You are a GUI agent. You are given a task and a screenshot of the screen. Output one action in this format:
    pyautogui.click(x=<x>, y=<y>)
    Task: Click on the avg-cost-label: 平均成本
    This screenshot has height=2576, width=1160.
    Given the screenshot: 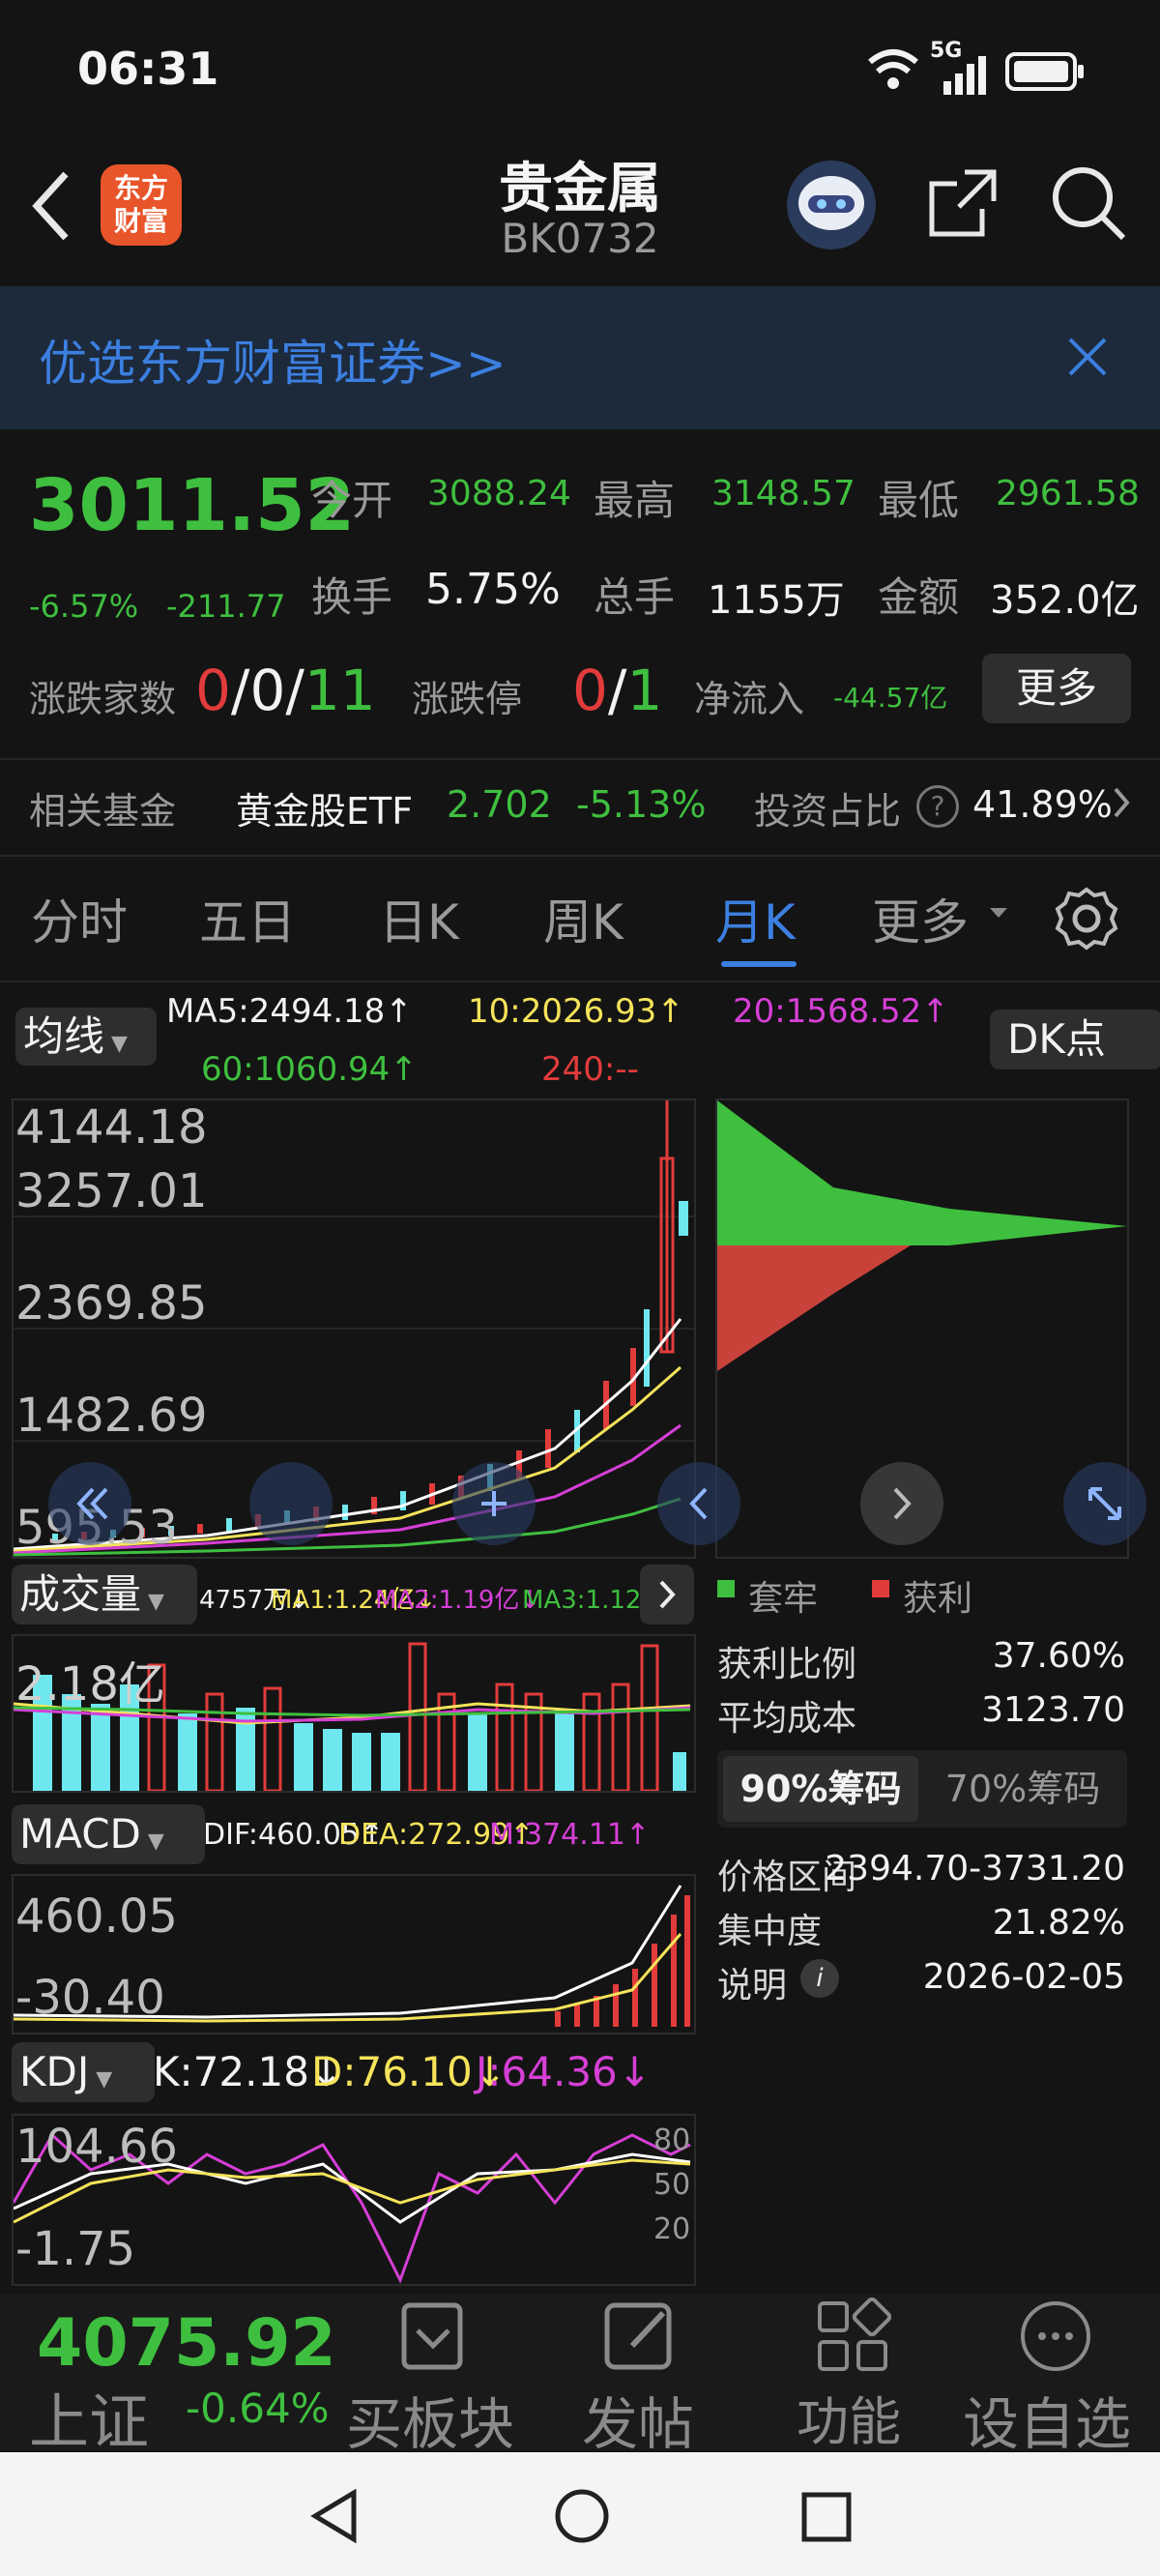 What is the action you would take?
    pyautogui.click(x=787, y=1719)
    